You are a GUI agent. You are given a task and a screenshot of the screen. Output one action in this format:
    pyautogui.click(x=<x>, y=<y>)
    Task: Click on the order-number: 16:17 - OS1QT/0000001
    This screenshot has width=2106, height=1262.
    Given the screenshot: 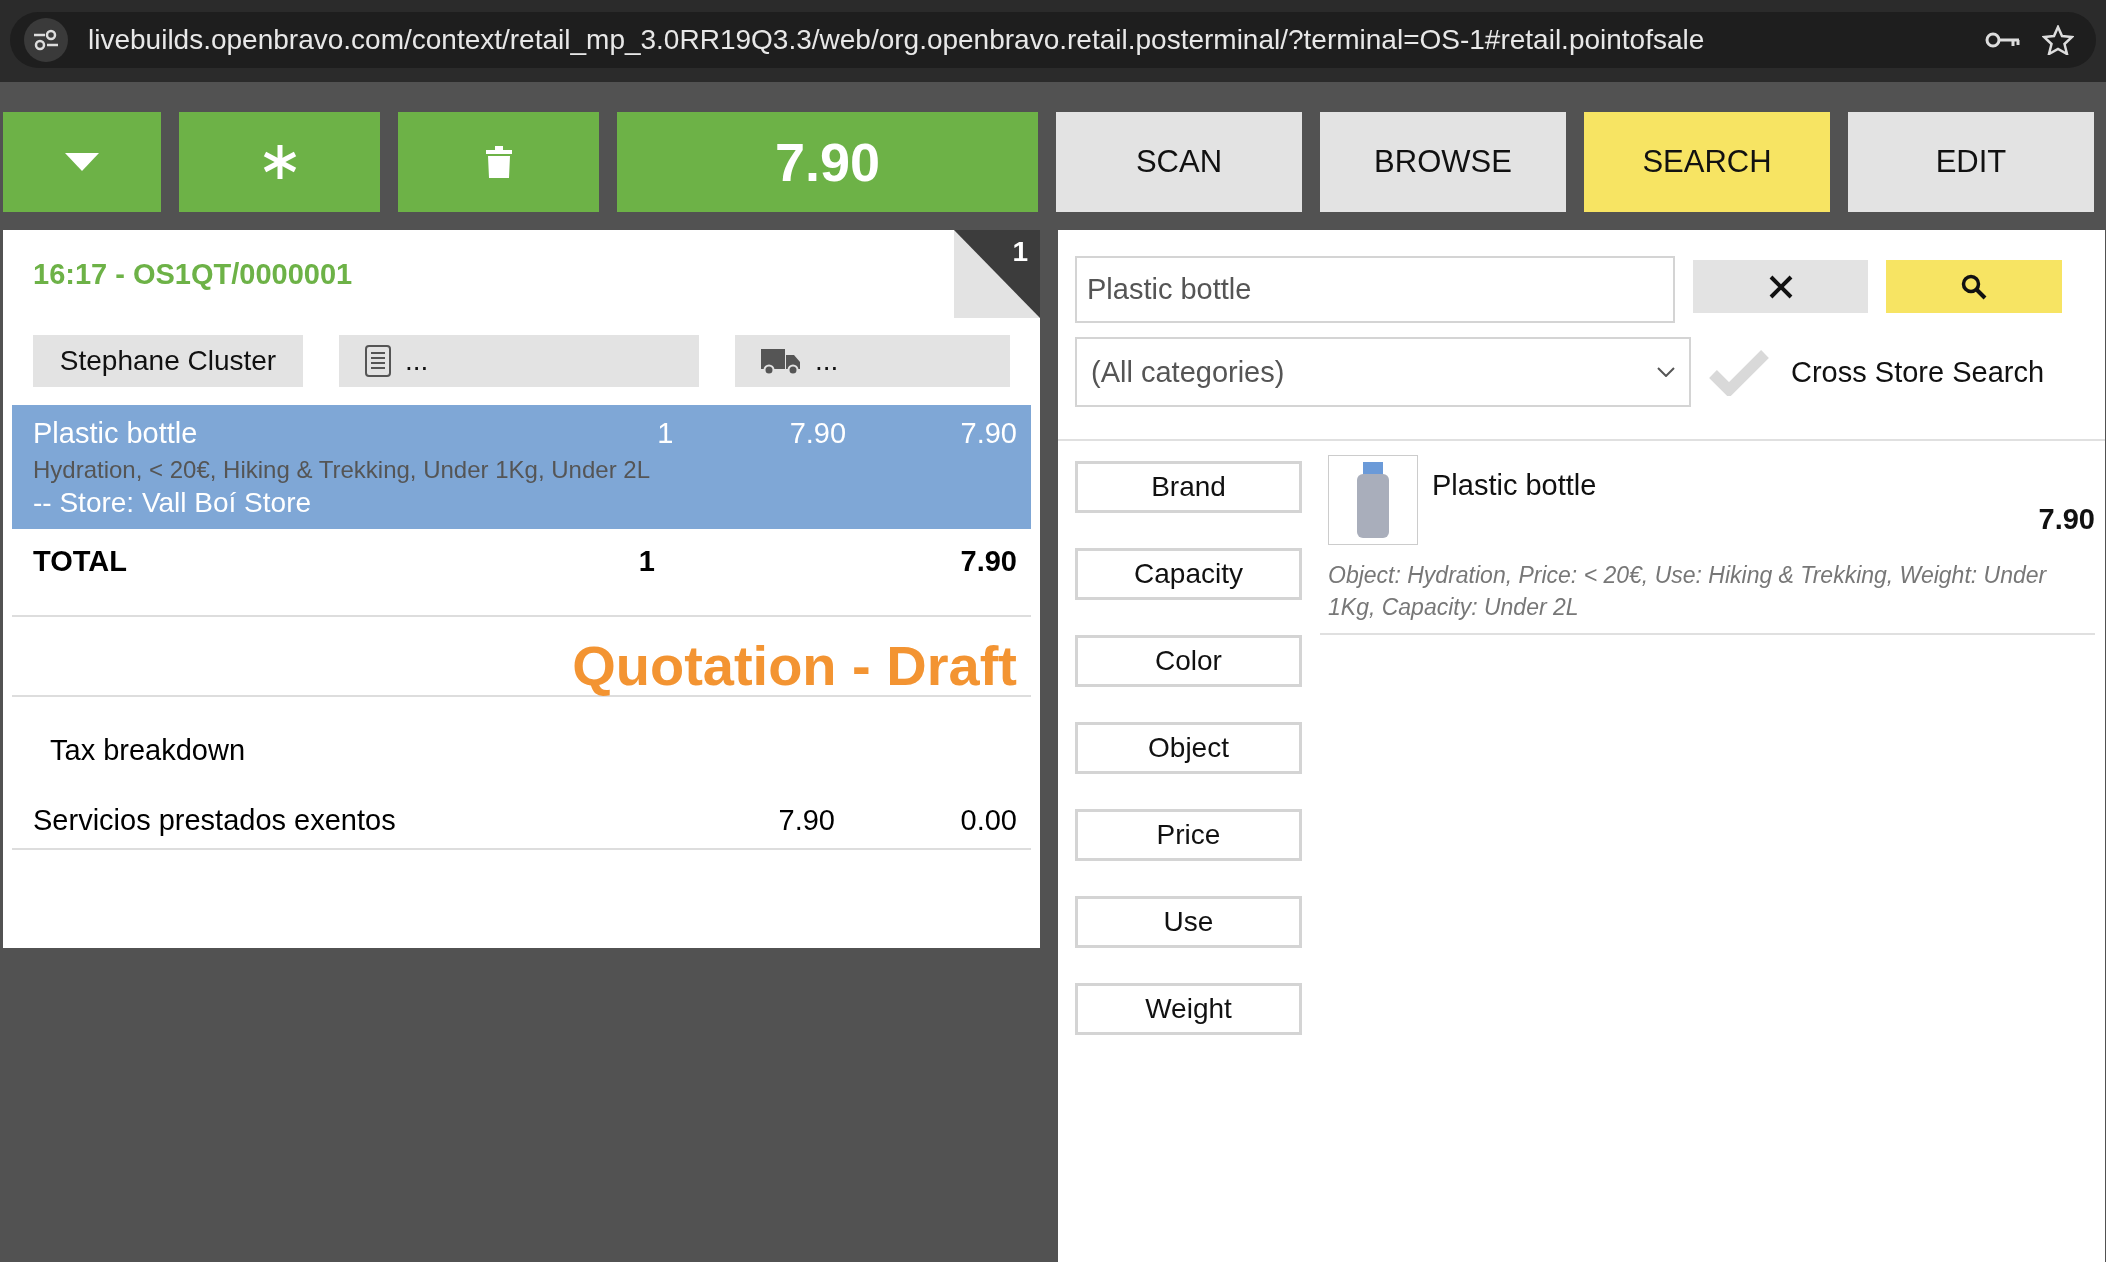 What is the action you would take?
    pyautogui.click(x=193, y=274)
    